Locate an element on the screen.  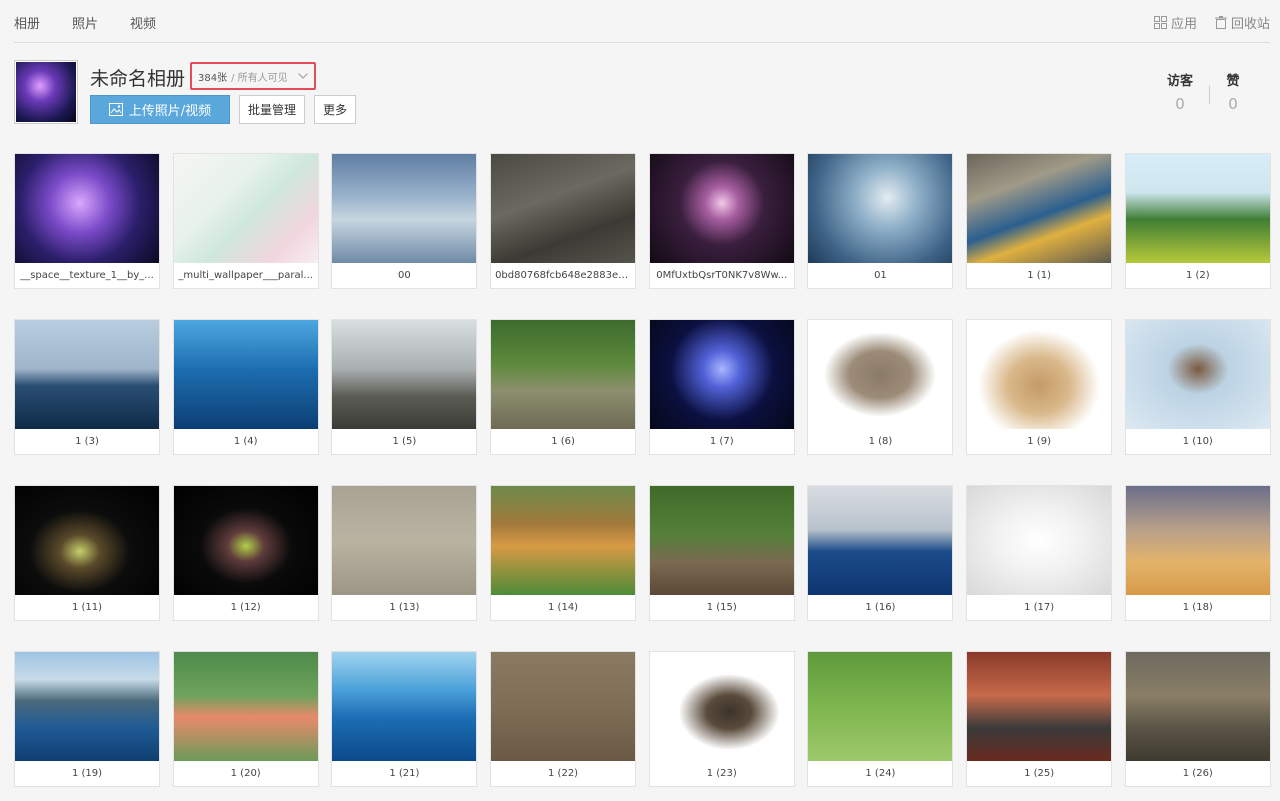
tab-photos: 照片 is located at coordinates (85, 22).